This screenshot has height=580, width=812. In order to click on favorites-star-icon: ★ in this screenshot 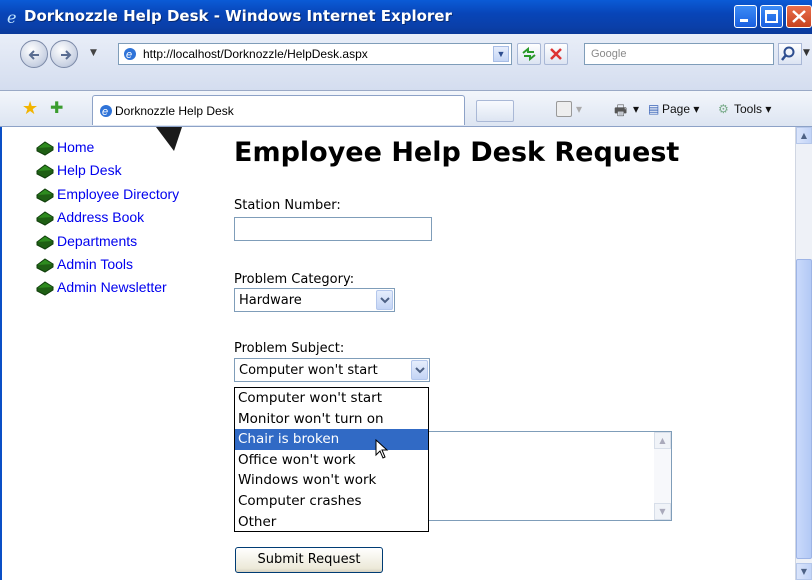, I will do `click(30, 108)`.